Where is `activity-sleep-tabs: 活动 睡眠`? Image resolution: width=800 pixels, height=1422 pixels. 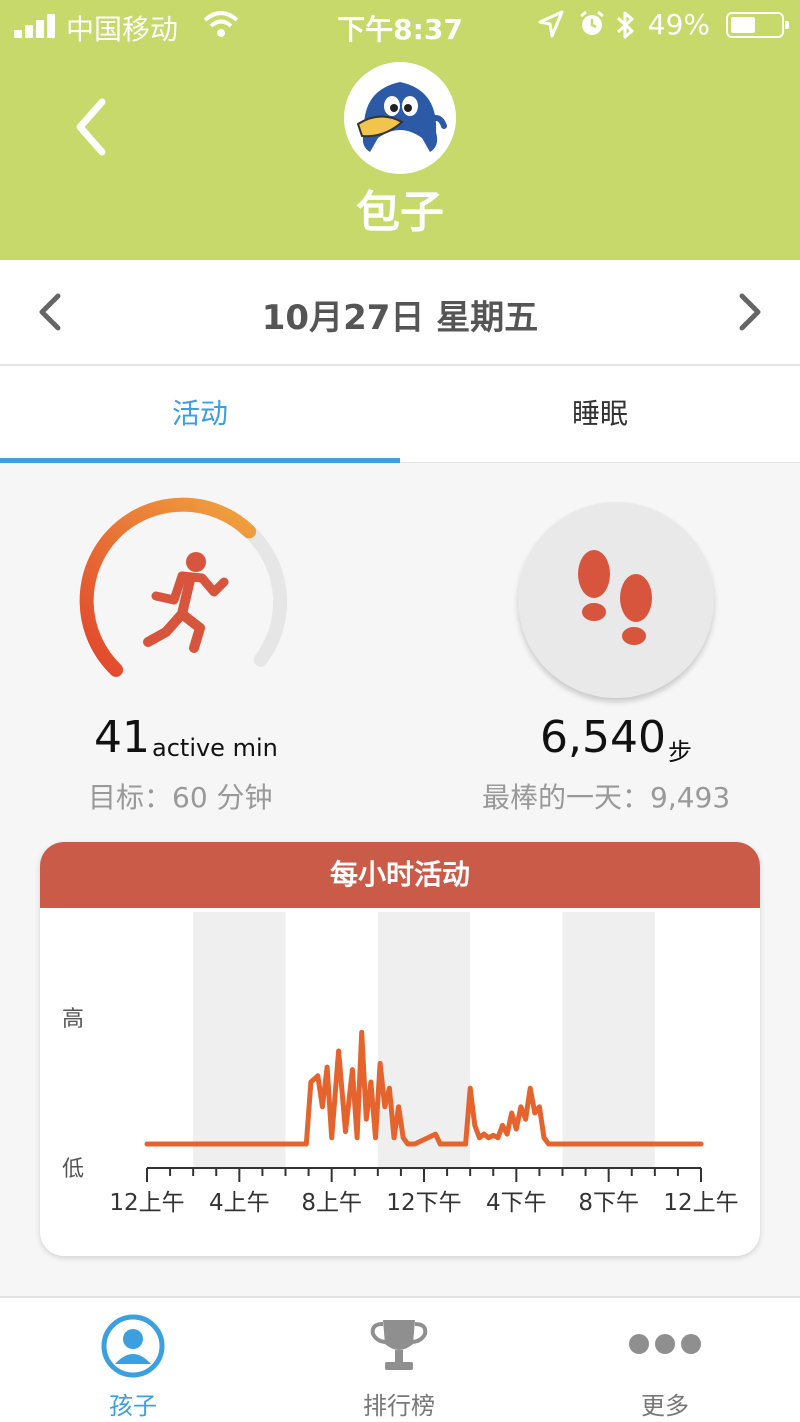
activity-sleep-tabs: 活动 睡眠 is located at coordinates (400, 414).